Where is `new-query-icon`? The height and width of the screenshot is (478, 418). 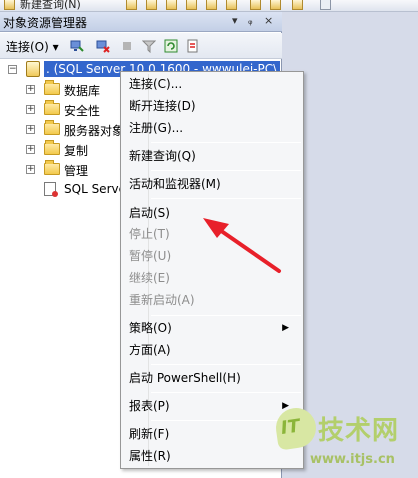
new-query-icon is located at coordinates (9, 5).